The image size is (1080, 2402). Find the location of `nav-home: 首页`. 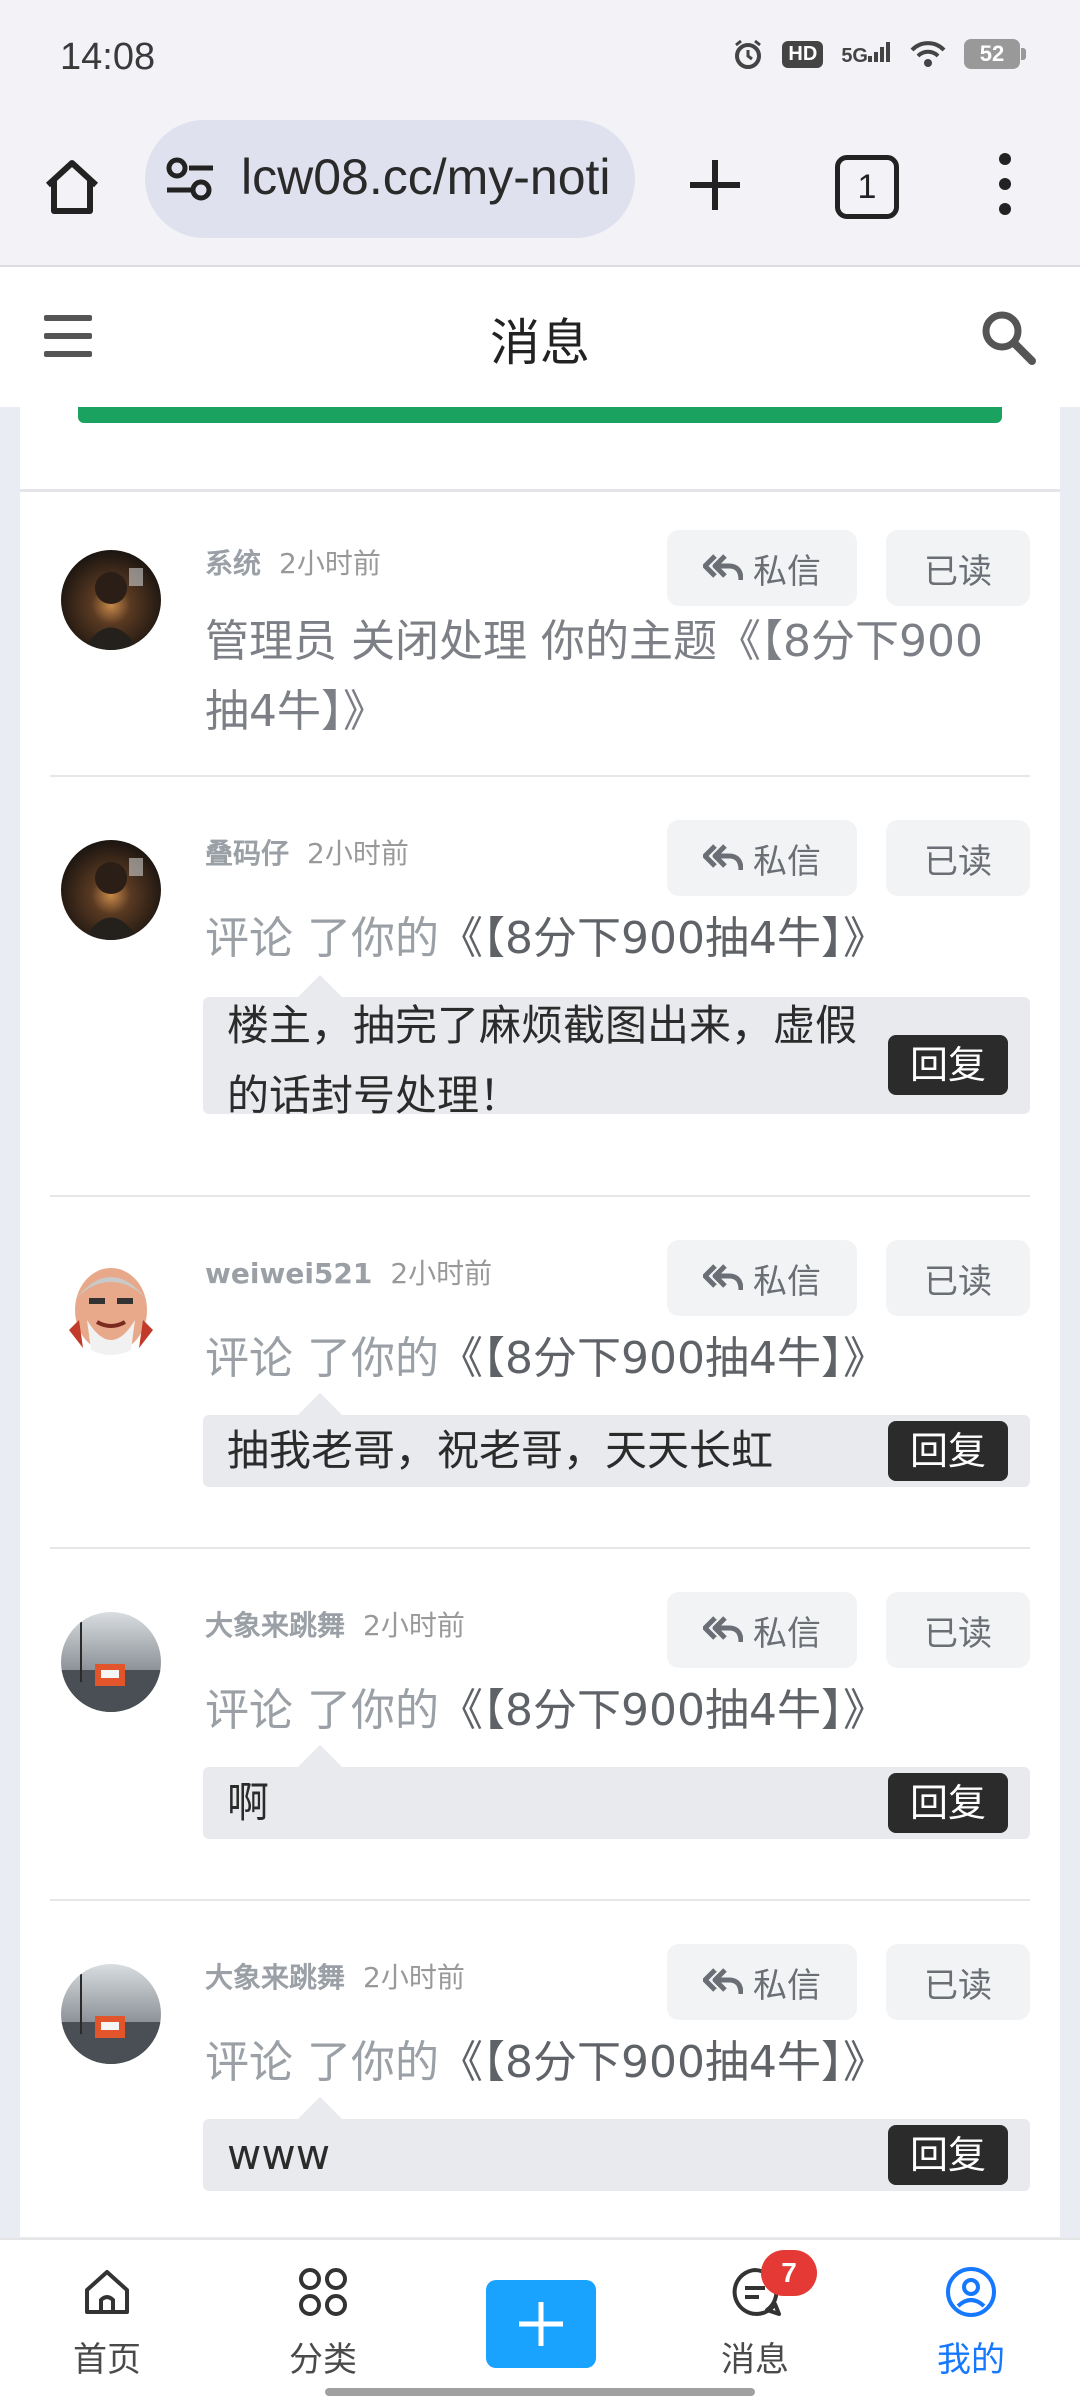

nav-home: 首页 is located at coordinates (107, 2322).